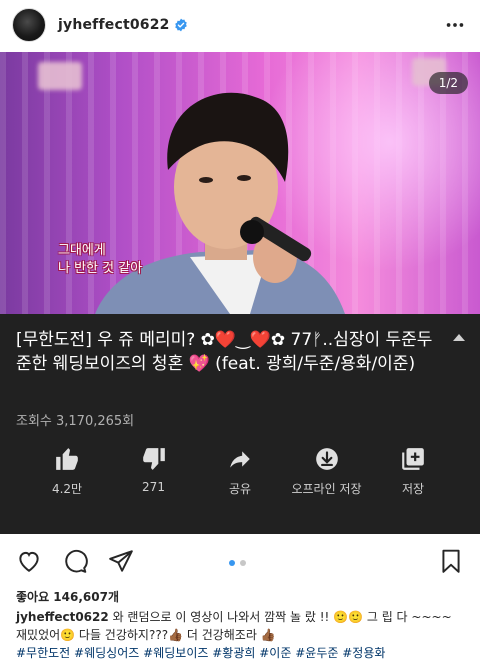 The image size is (480, 666). What do you see at coordinates (29, 561) in the screenshot?
I see `heart-icon` at bounding box center [29, 561].